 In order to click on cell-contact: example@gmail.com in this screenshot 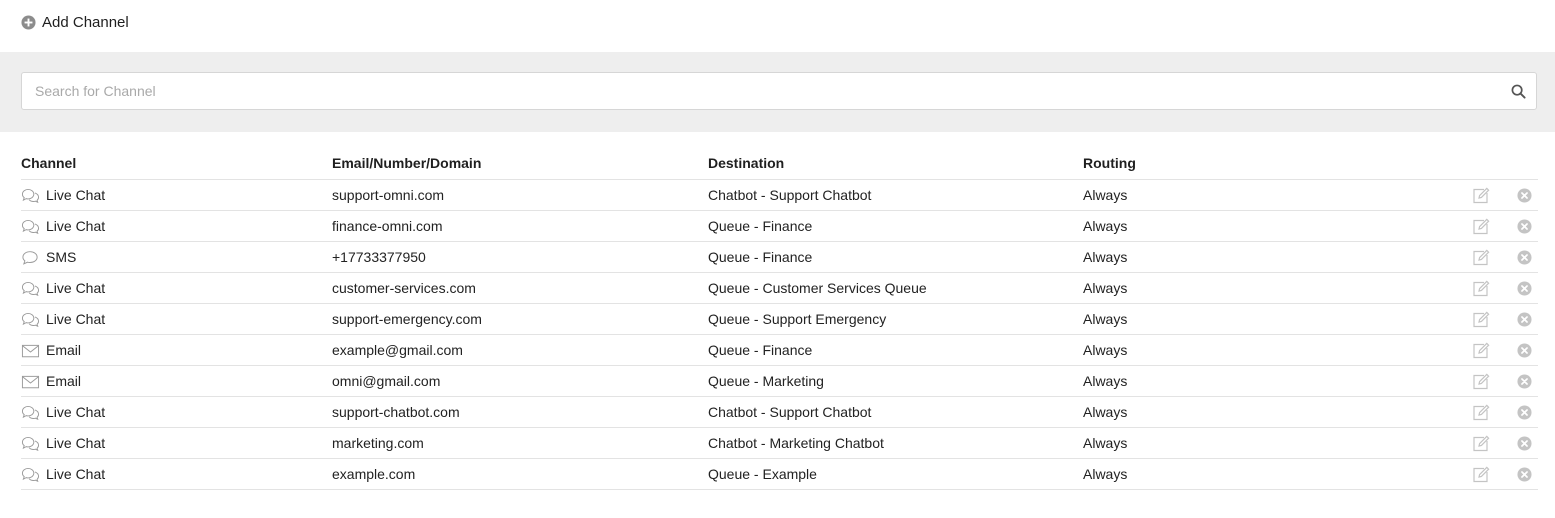, I will do `click(397, 350)`.